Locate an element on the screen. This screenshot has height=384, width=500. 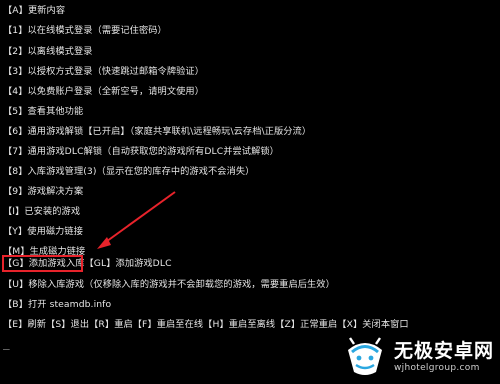
android-logo-icon is located at coordinates (364, 356).